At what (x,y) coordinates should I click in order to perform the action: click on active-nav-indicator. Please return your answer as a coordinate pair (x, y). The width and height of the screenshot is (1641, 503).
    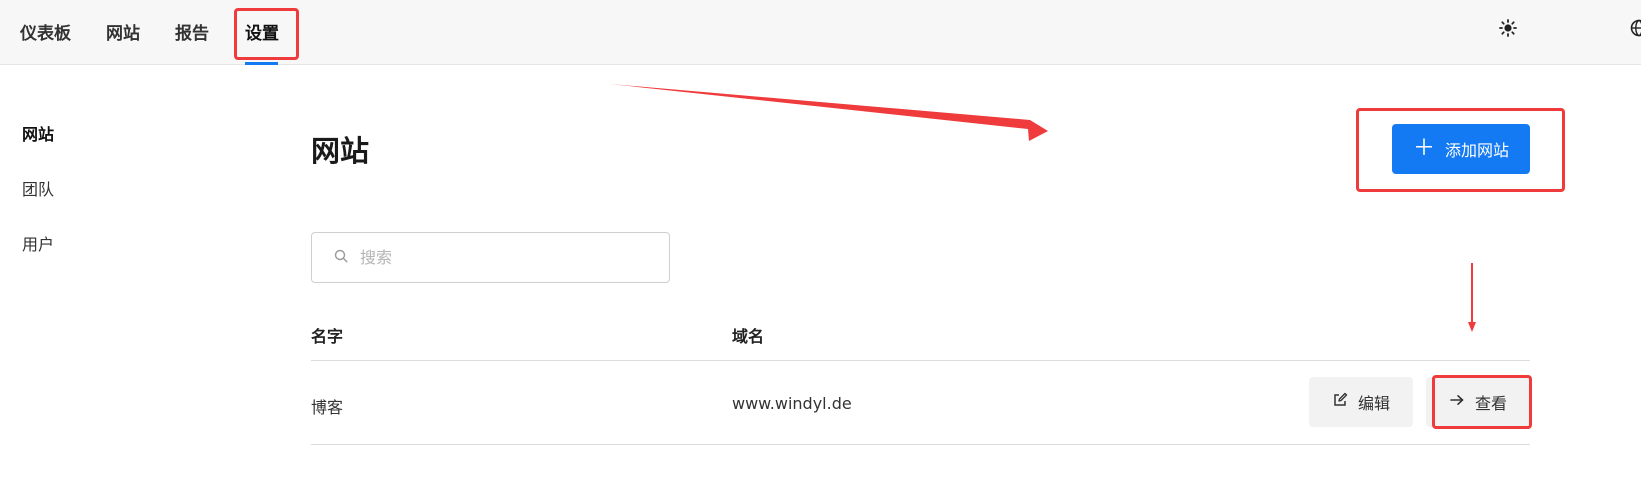
    Looking at the image, I should click on (261, 63).